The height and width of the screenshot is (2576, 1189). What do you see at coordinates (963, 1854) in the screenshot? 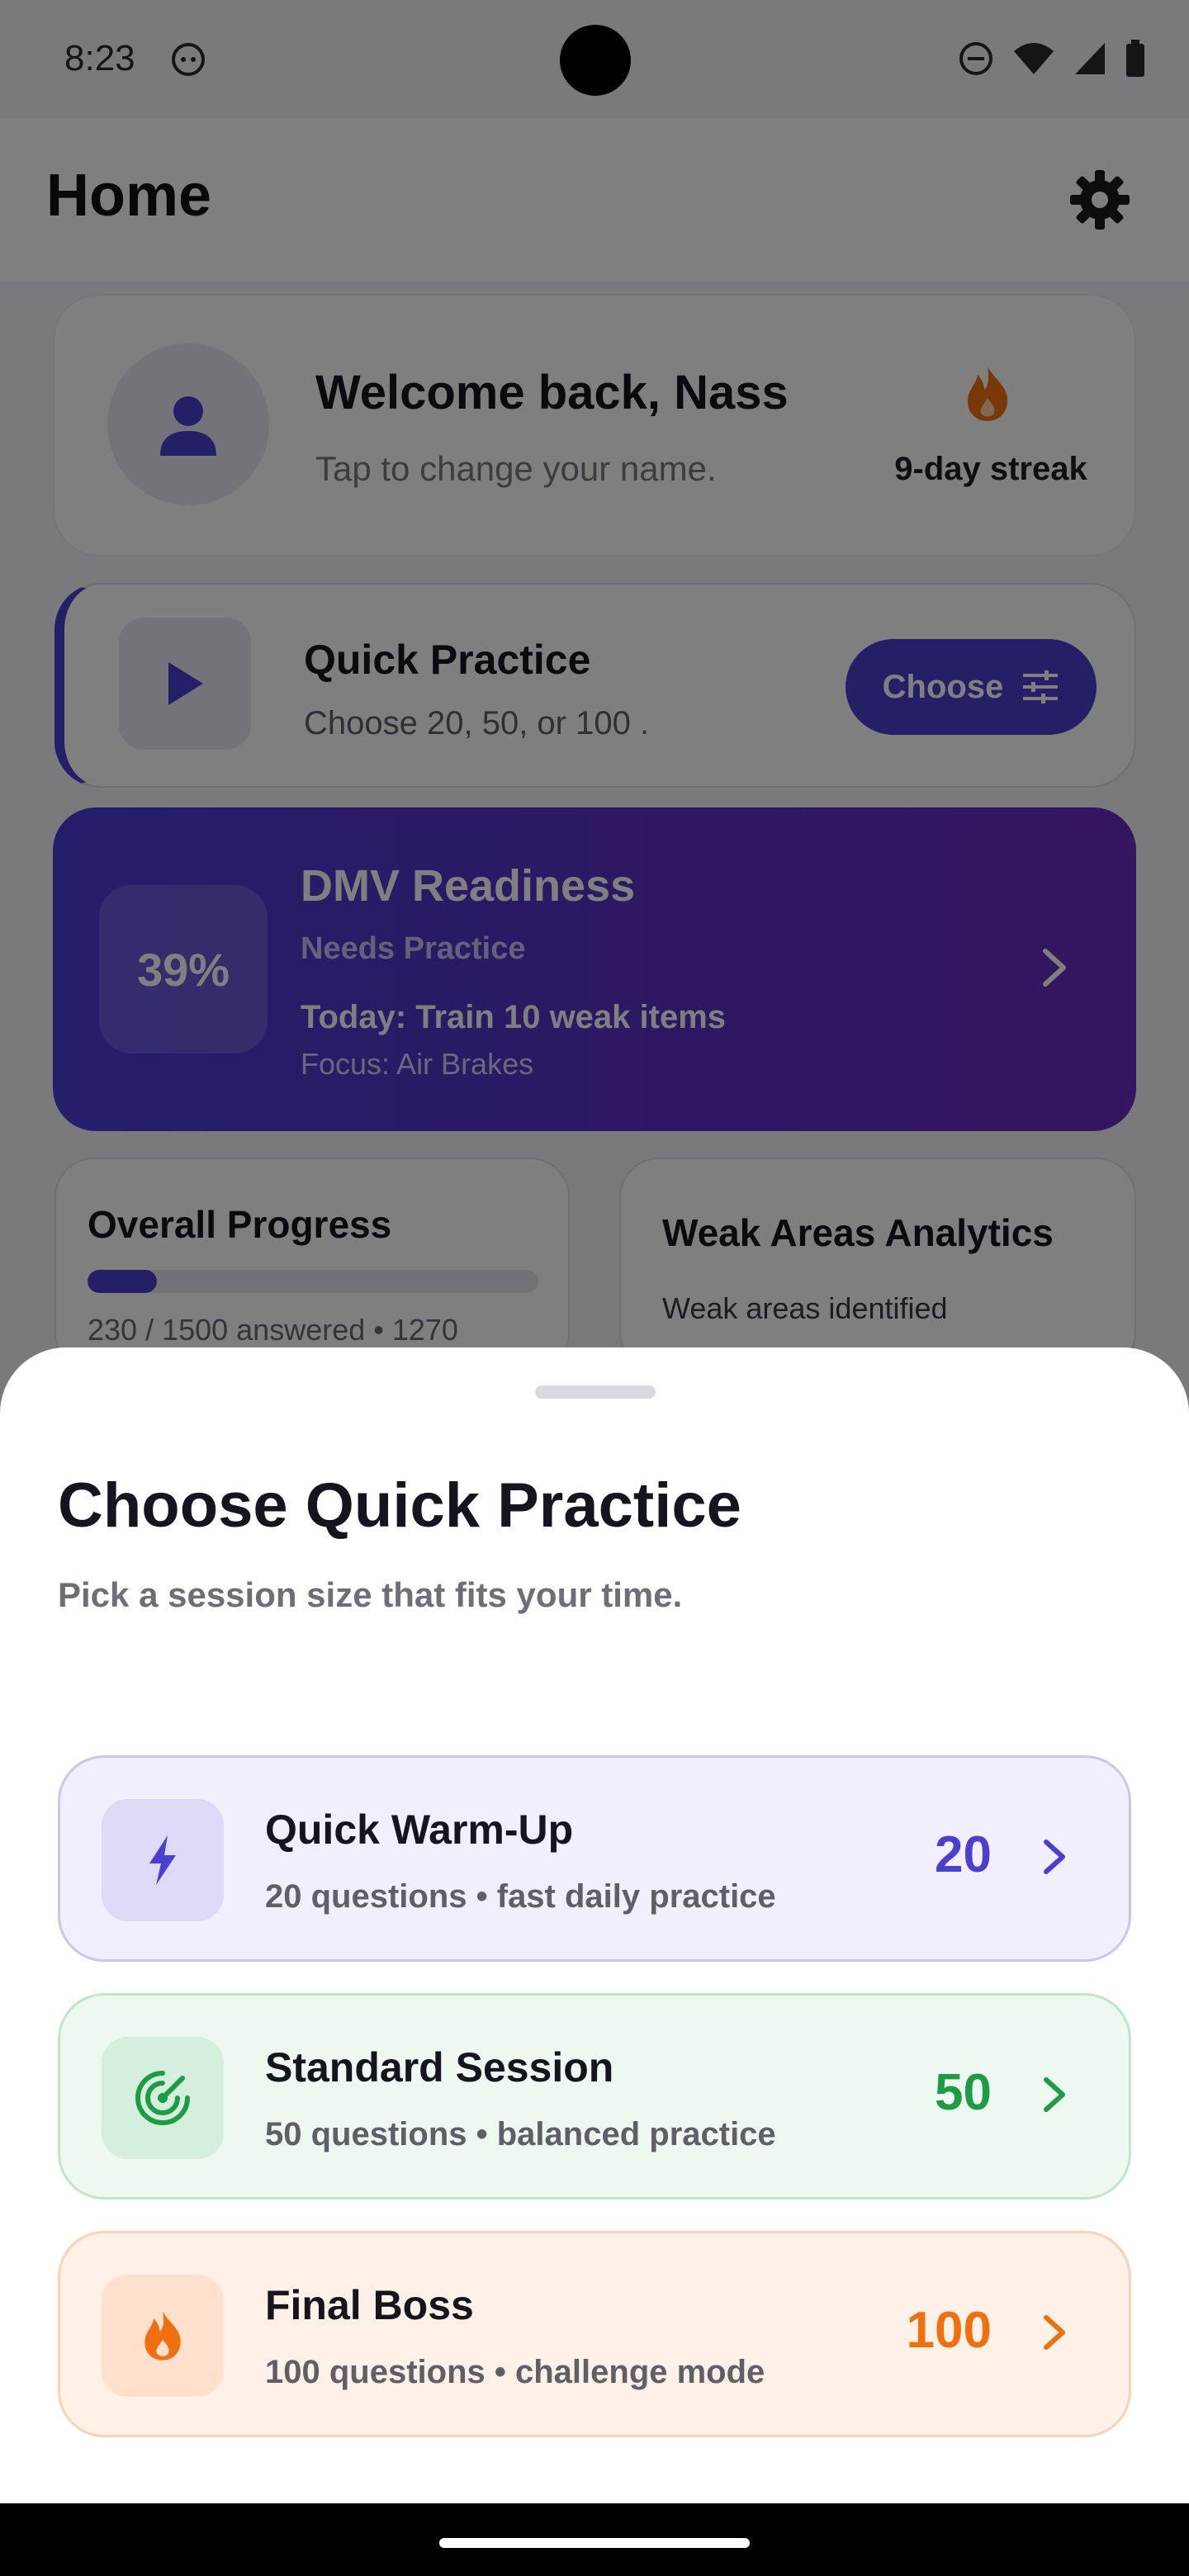
I see `option-count: 20` at bounding box center [963, 1854].